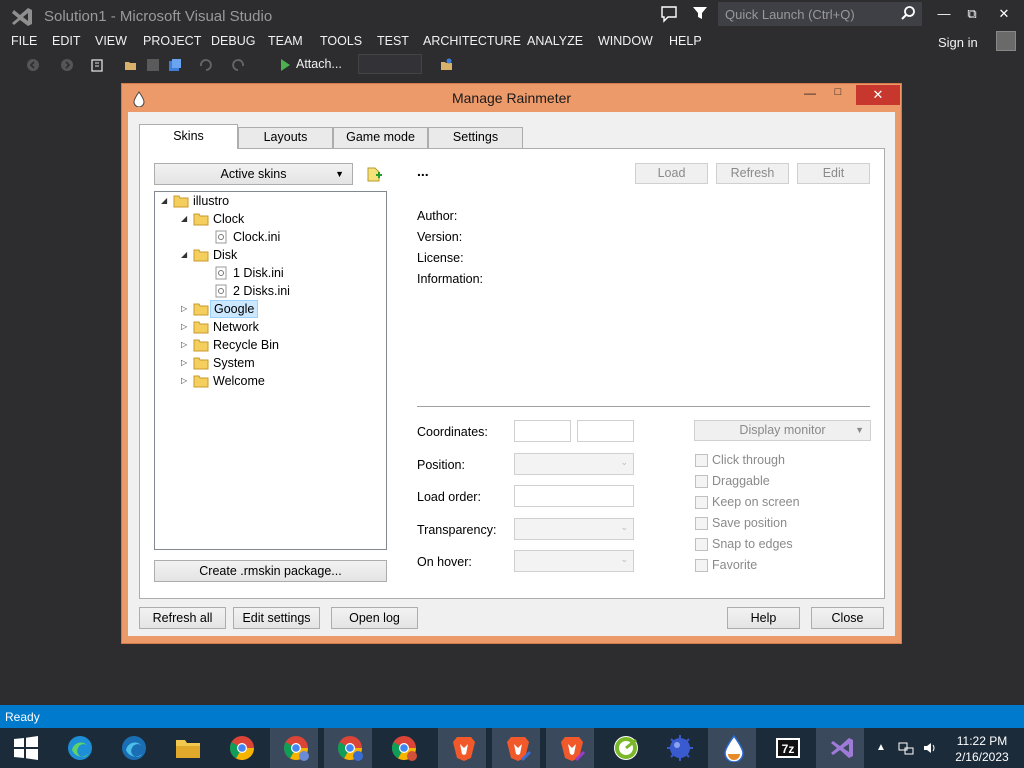  I want to click on menu-edit: EDIT, so click(66, 41).